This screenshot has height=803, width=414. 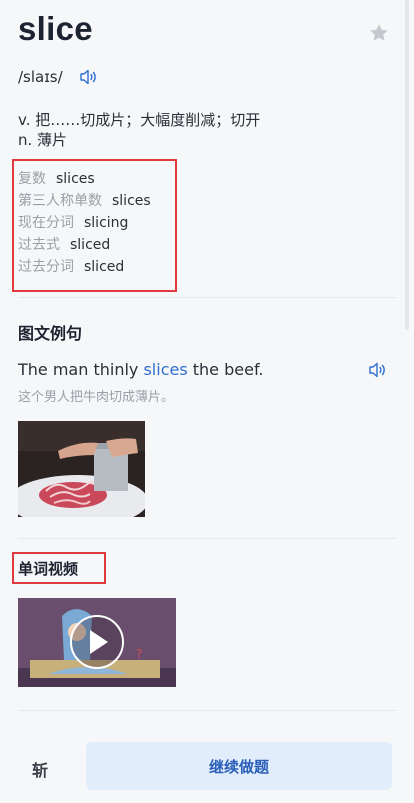 What do you see at coordinates (239, 766) in the screenshot?
I see `continue-exercise-button: 继续做题` at bounding box center [239, 766].